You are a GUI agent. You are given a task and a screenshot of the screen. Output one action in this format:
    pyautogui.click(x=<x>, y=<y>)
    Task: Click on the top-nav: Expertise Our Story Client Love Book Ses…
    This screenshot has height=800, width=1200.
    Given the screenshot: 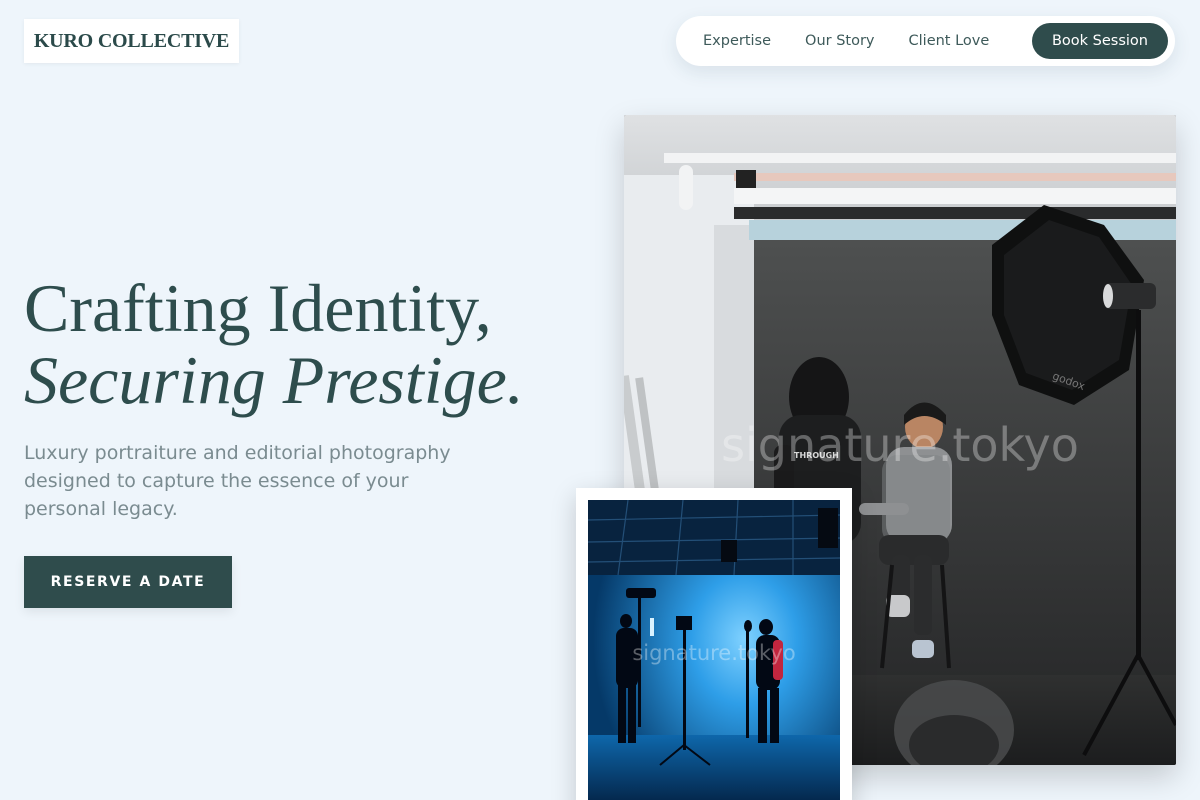 What is the action you would take?
    pyautogui.click(x=925, y=41)
    